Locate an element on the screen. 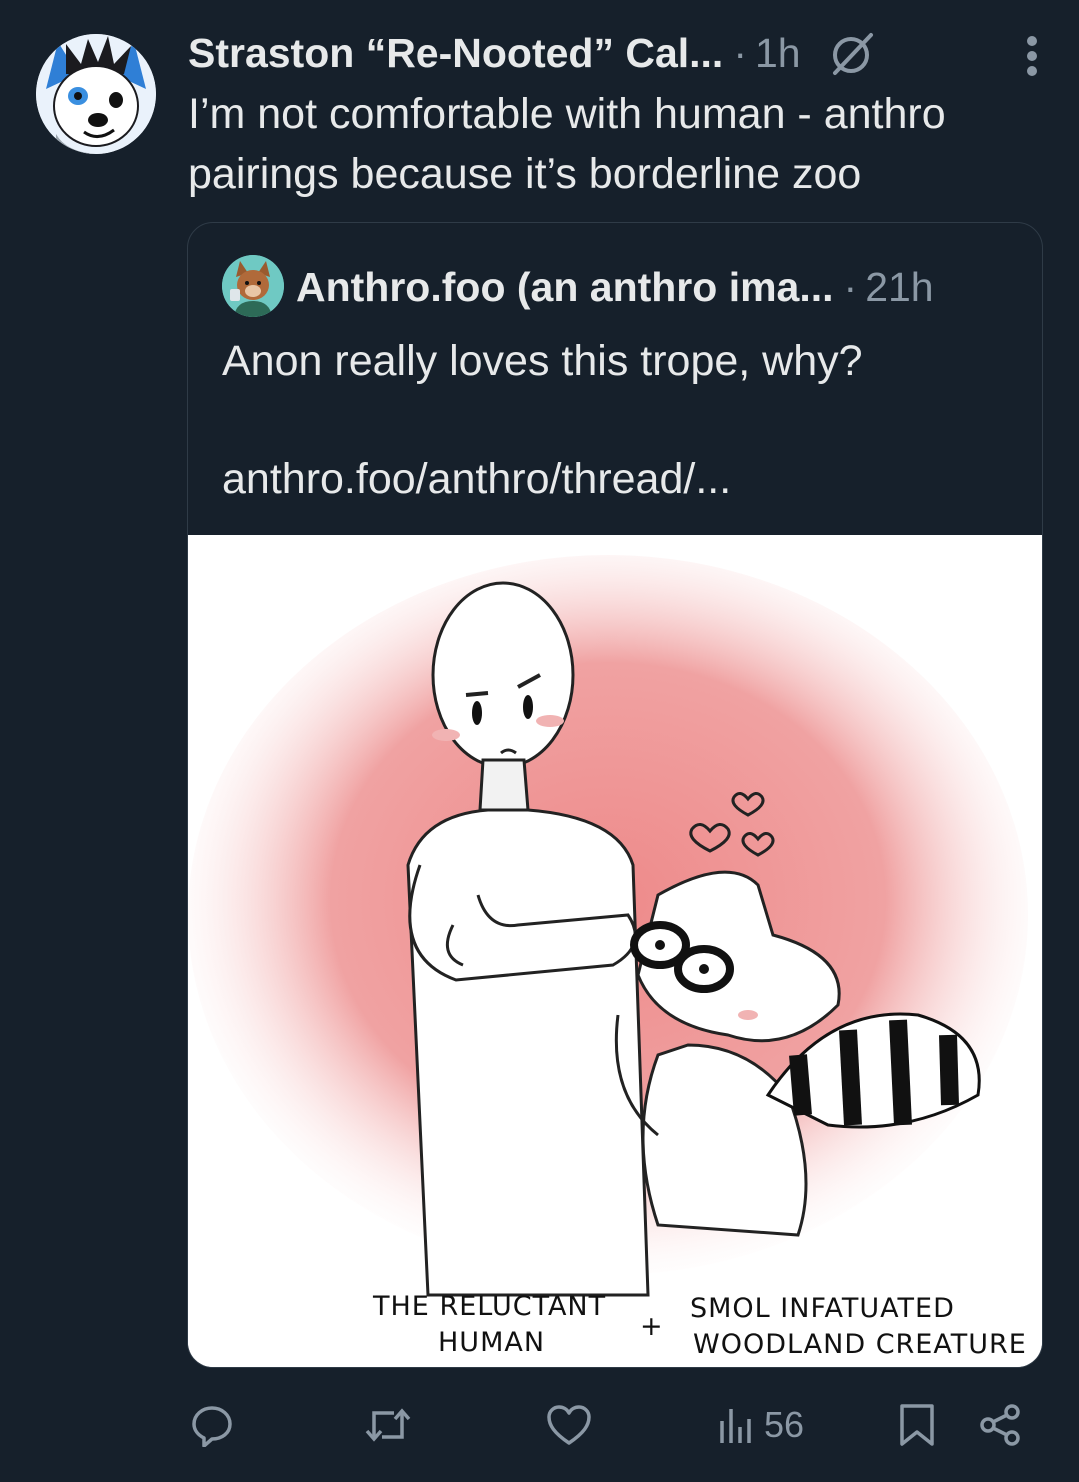 This screenshot has width=1079, height=1482. repost-button is located at coordinates (388, 1425).